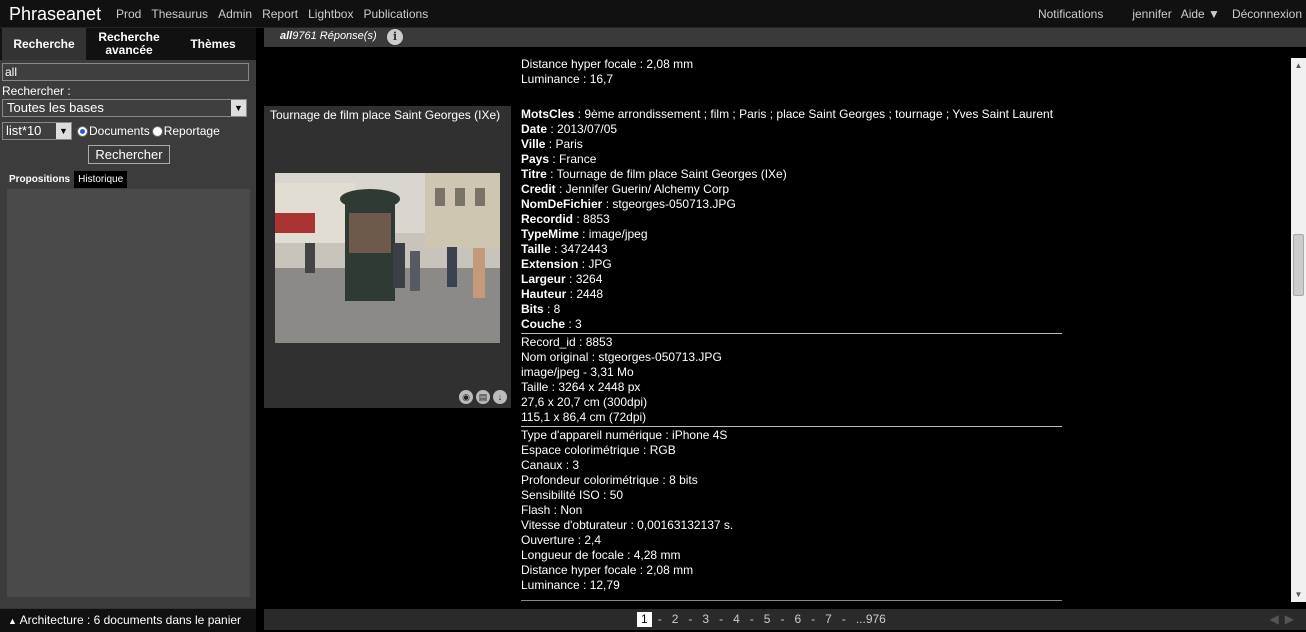 The image size is (1306, 632). What do you see at coordinates (533, 144) in the screenshot?
I see `meta-label: Ville` at bounding box center [533, 144].